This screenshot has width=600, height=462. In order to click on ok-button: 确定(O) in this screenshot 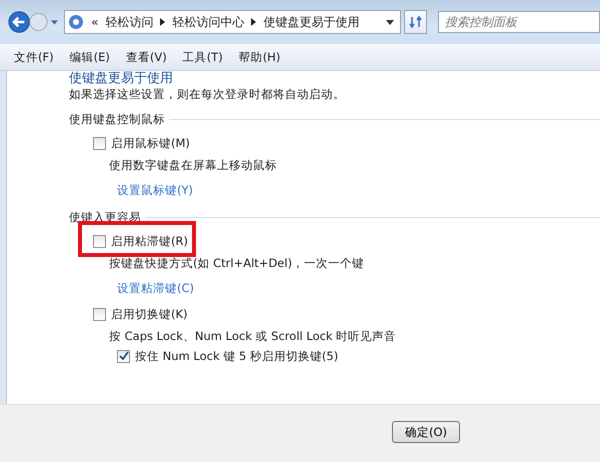, I will do `click(426, 432)`.